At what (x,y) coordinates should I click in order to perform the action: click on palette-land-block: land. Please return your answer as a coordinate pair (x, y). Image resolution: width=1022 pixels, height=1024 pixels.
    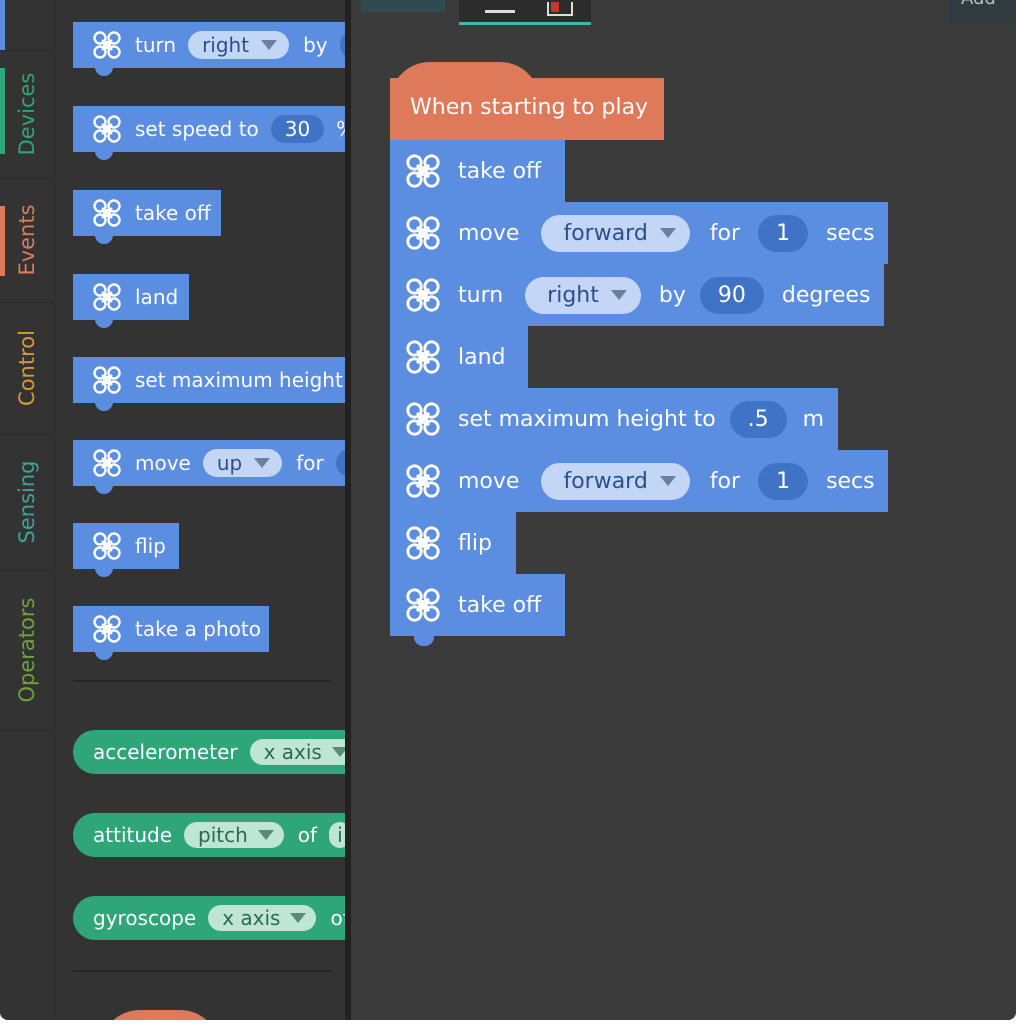
    Looking at the image, I should click on (131, 301).